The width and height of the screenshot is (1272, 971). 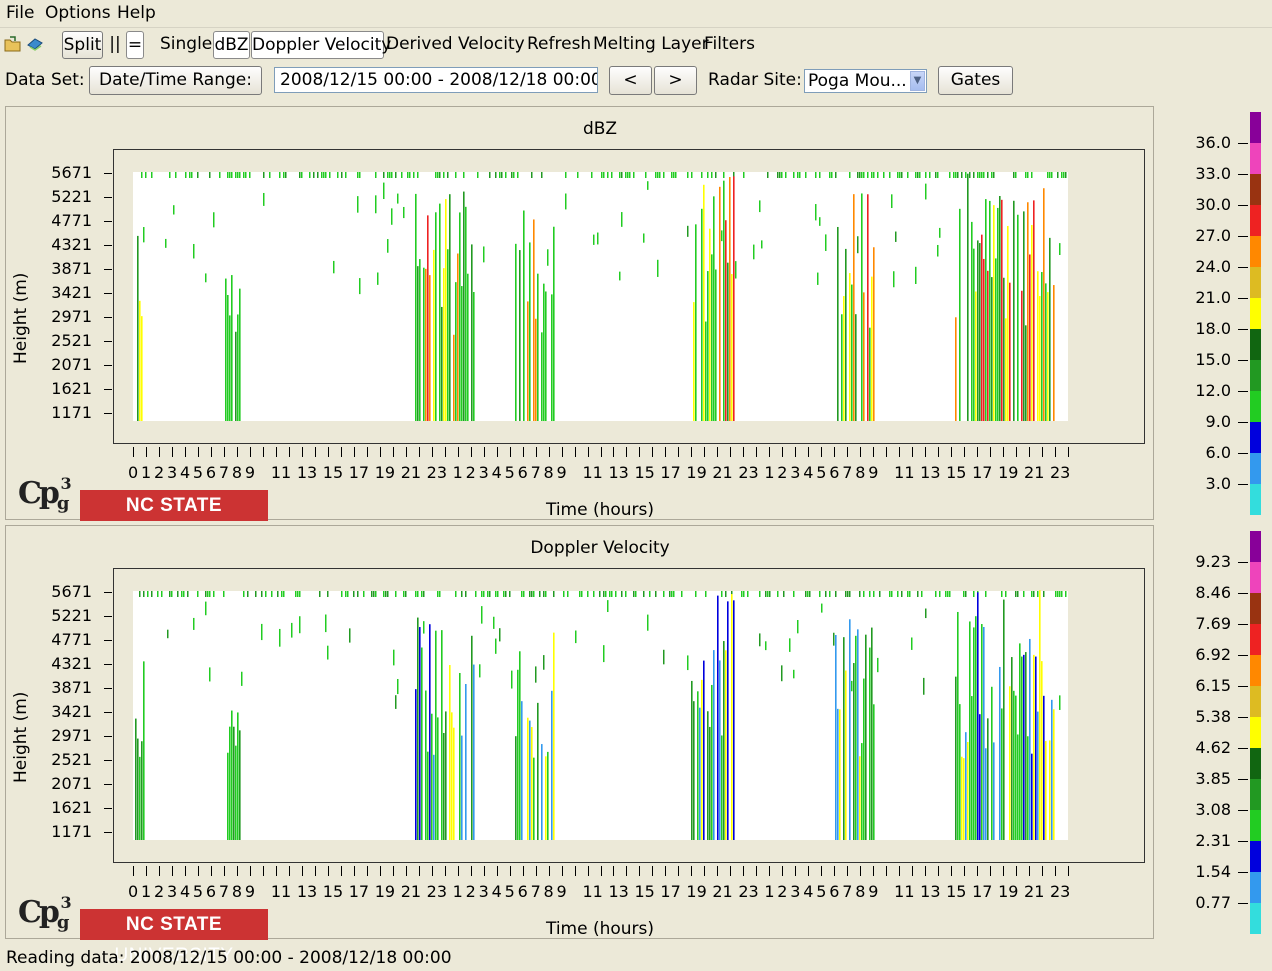 What do you see at coordinates (651, 45) in the screenshot?
I see `melting-layer-button: Melting Layer` at bounding box center [651, 45].